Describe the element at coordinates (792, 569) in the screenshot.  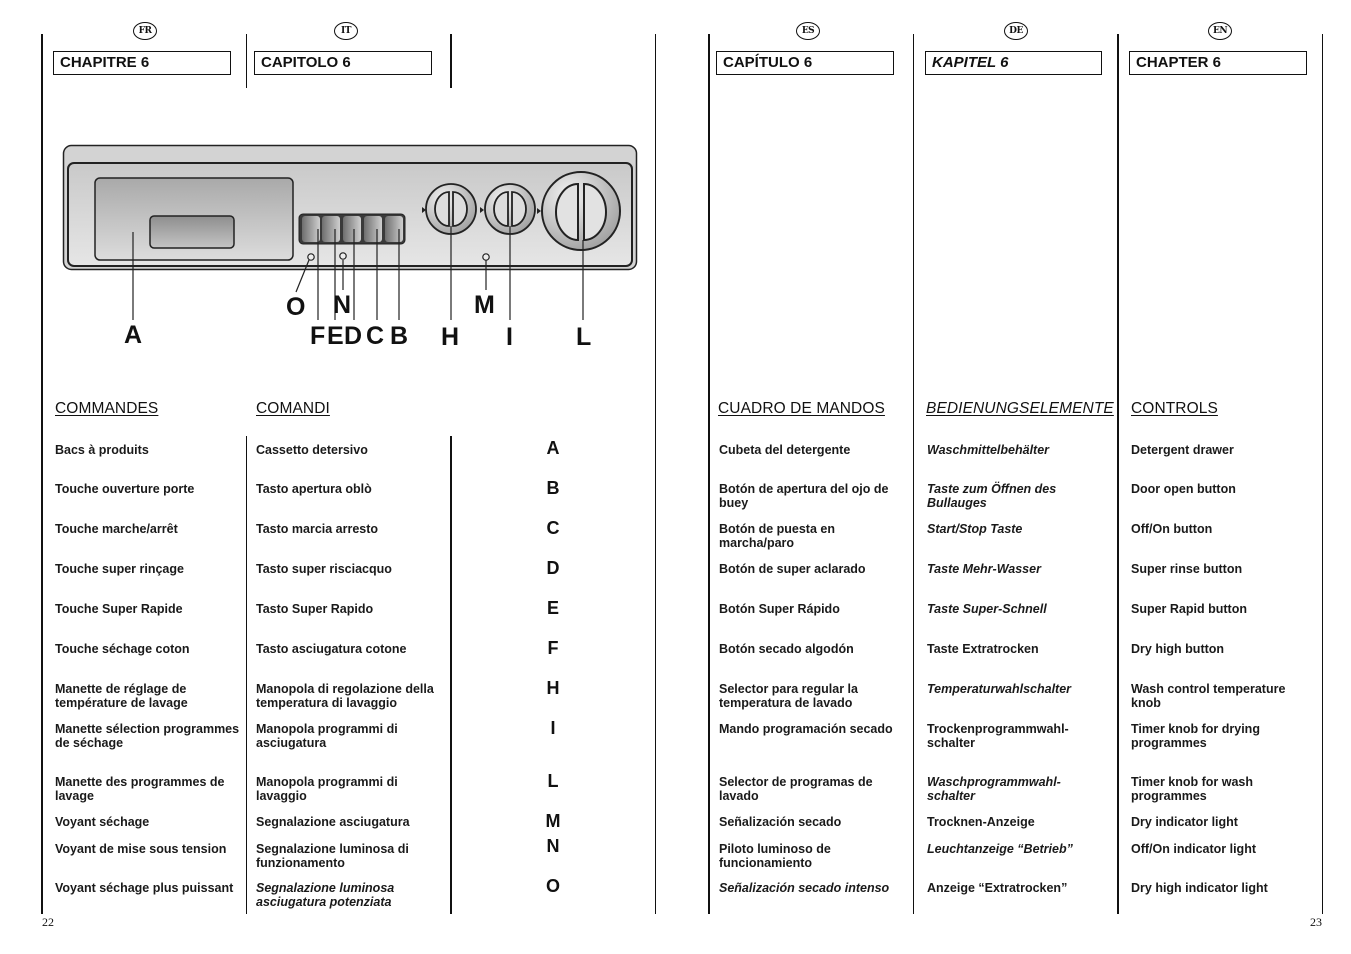
I see `list-item-es-d: Botón de super aclarado` at that location.